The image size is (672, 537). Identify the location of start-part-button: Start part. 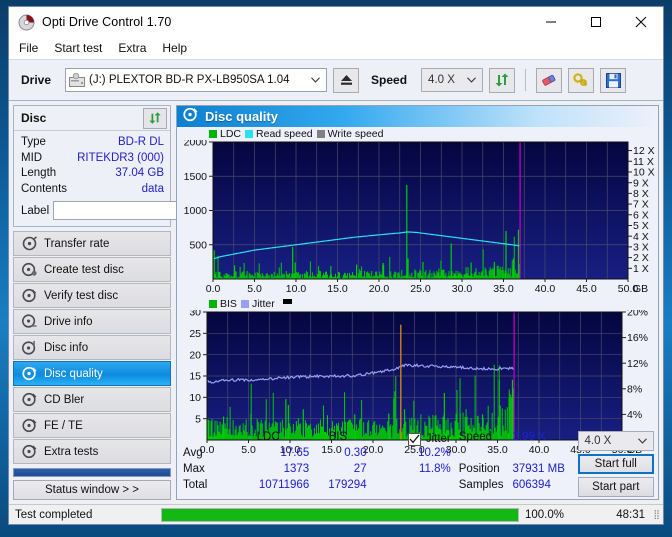
(615, 487).